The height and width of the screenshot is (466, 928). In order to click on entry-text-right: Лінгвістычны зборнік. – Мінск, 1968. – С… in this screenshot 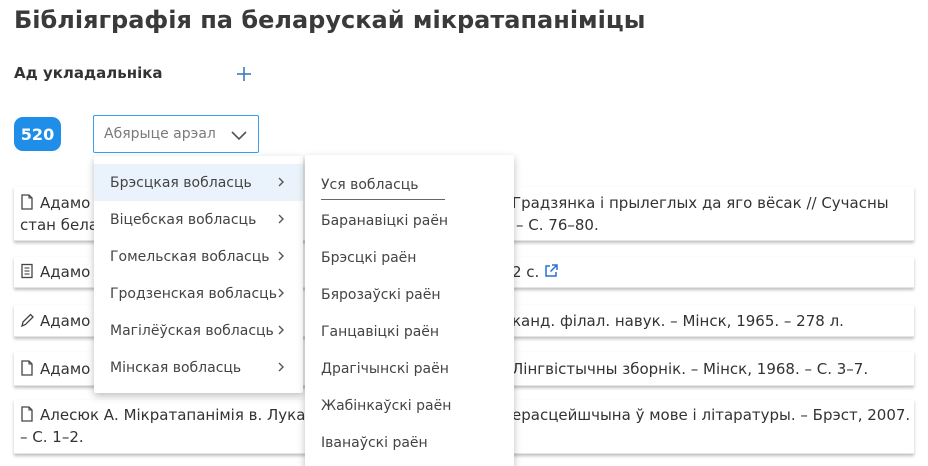, I will do `click(690, 369)`.